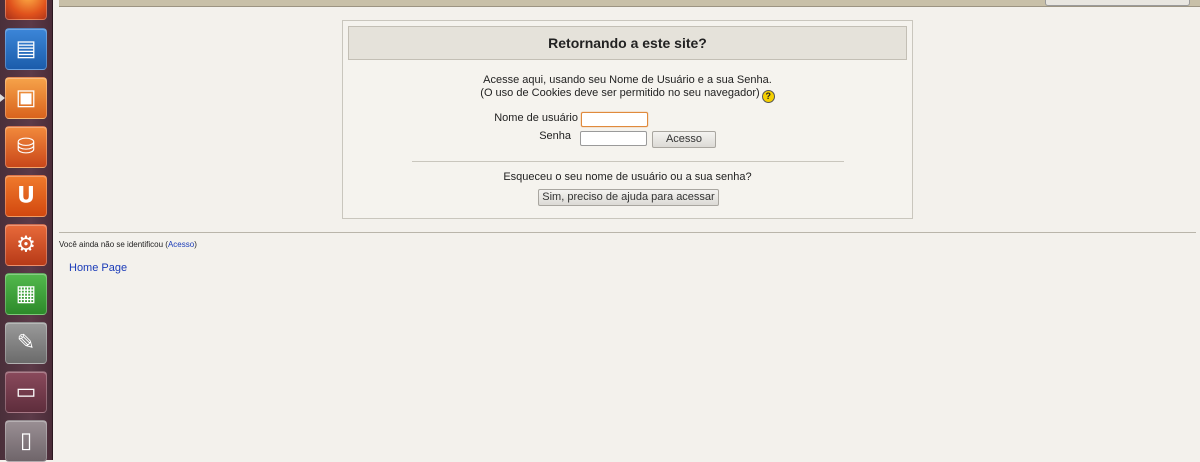 This screenshot has width=1200, height=462. What do you see at coordinates (628, 197) in the screenshot?
I see `forgot-password-button: Sim, preciso de ajuda para acessar` at bounding box center [628, 197].